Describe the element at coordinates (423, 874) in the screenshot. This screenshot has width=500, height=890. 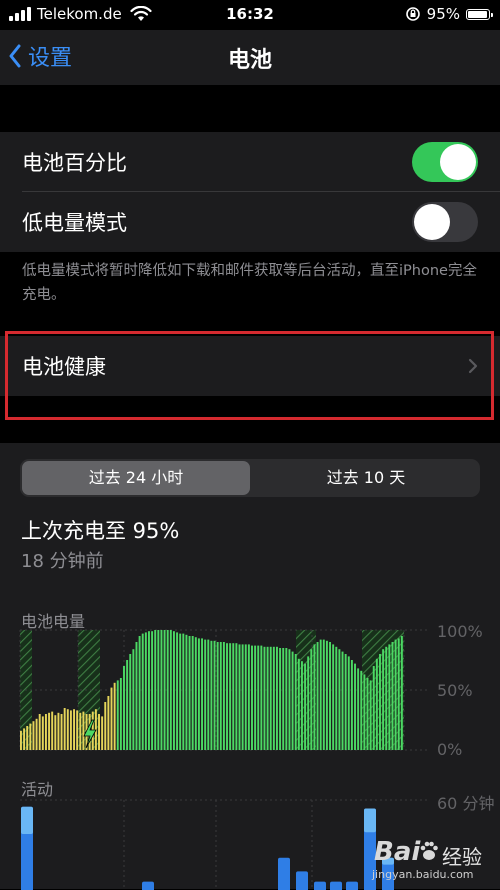
I see `watermark-url: jingyan.baidu.com` at that location.